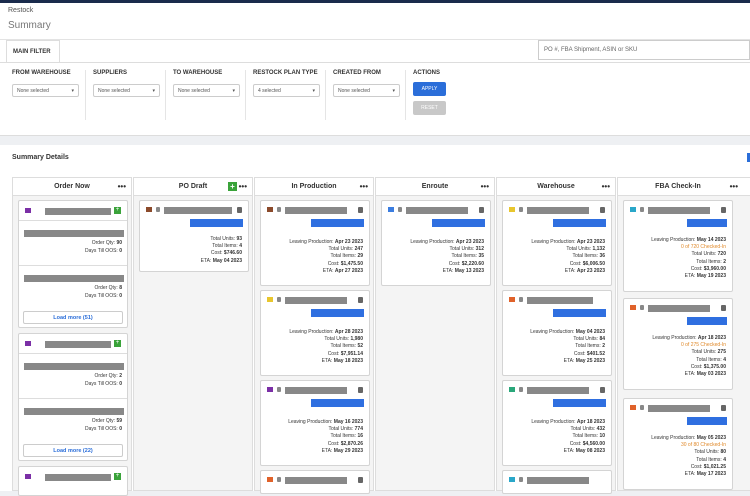 This screenshot has height=496, width=750. What do you see at coordinates (232, 186) in the screenshot?
I see `add-po-icon: +` at bounding box center [232, 186].